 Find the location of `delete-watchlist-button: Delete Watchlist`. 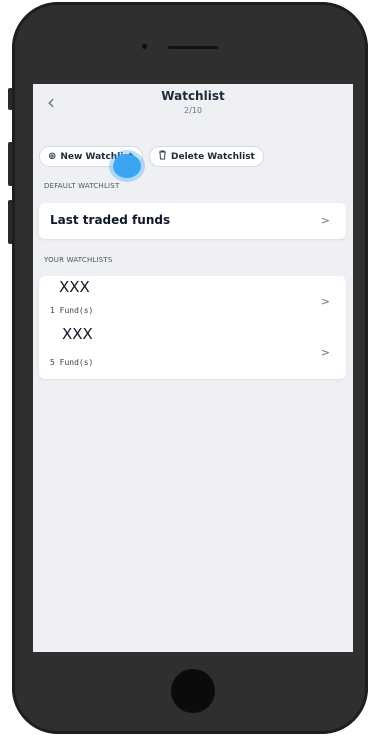

delete-watchlist-button: Delete Watchlist is located at coordinates (206, 156).